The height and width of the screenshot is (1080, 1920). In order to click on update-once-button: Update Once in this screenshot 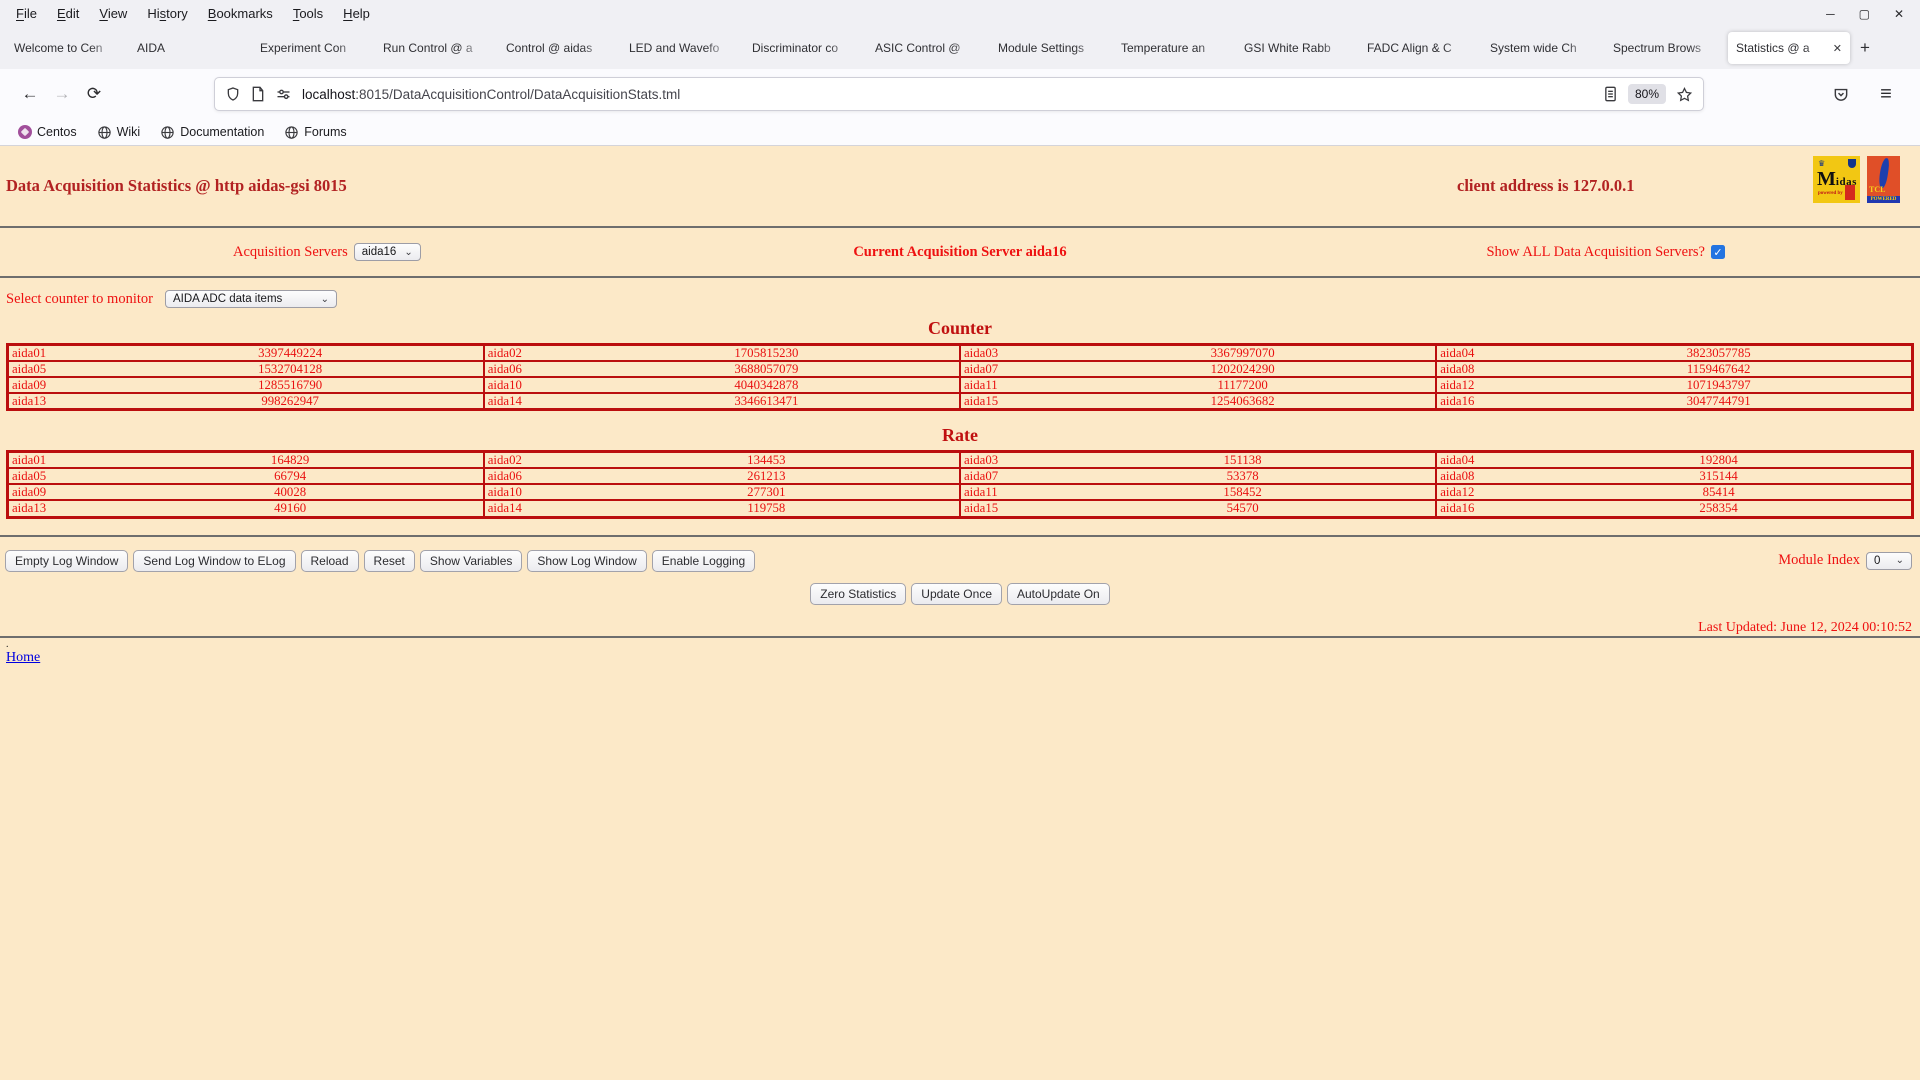, I will do `click(956, 593)`.